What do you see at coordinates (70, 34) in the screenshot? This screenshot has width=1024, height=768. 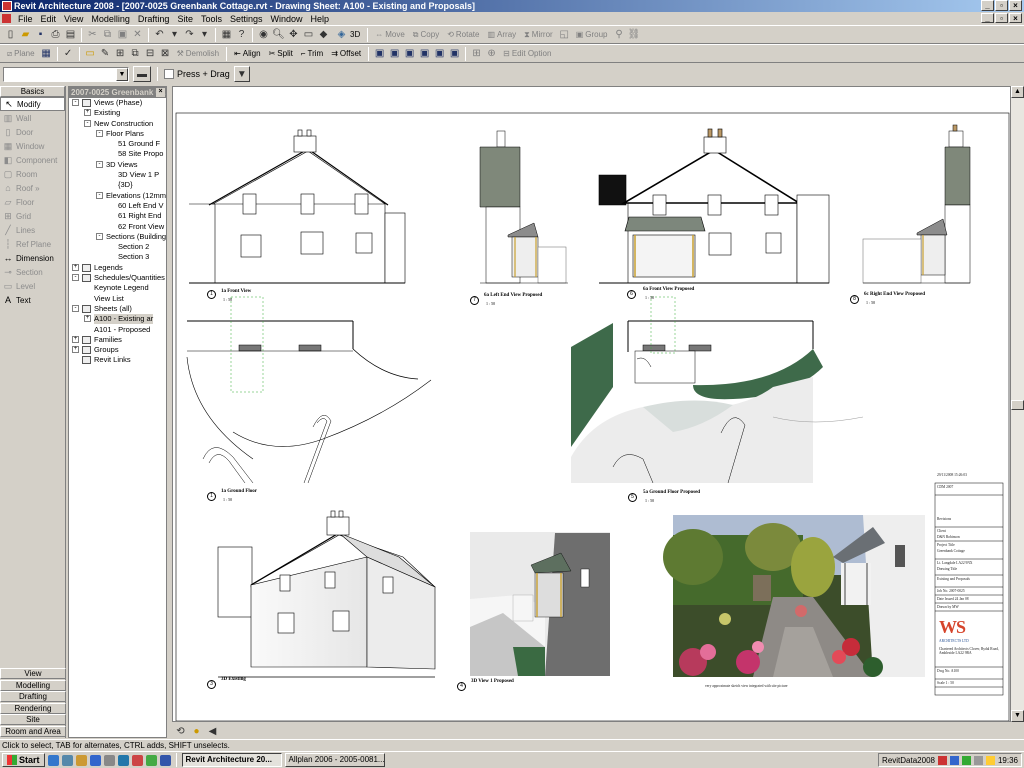 I see `print-preview-icon: ▤` at bounding box center [70, 34].